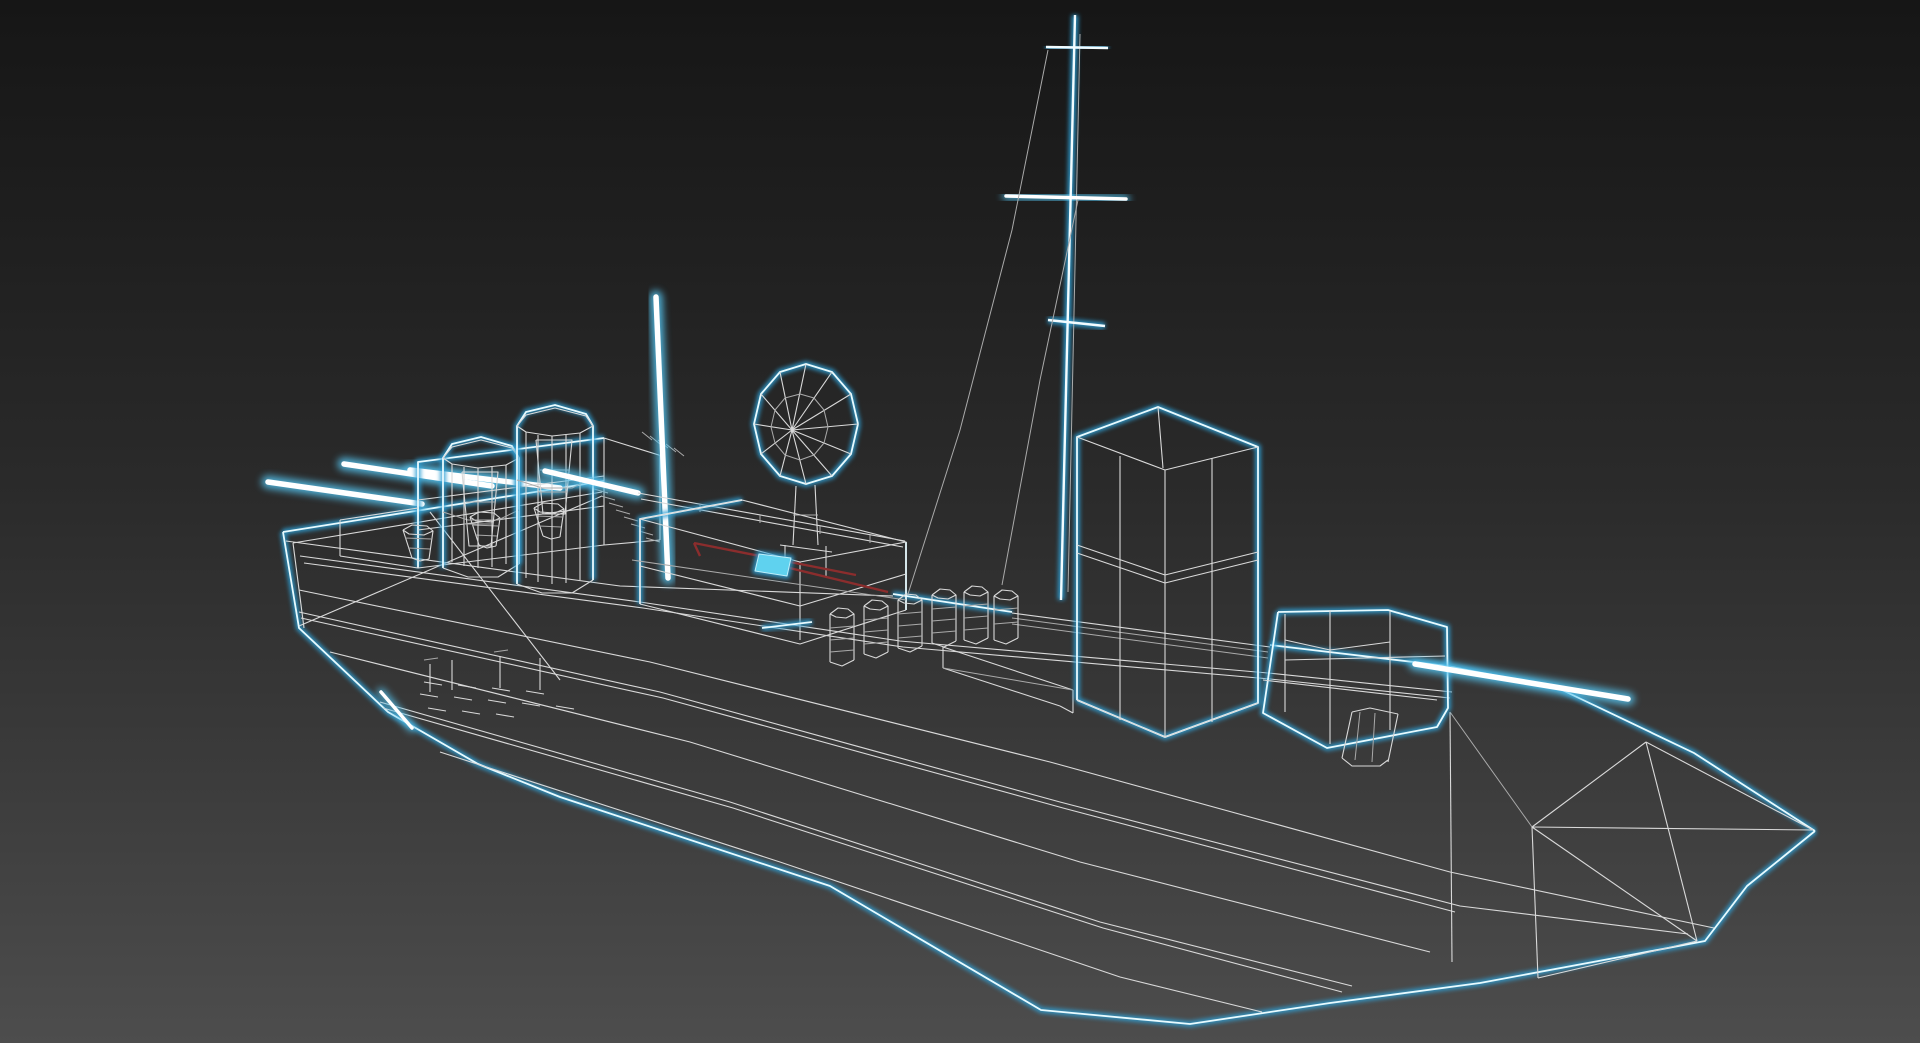 The image size is (1920, 1043). Describe the element at coordinates (1167, 572) in the screenshot. I see `aft-deckhouse` at that location.